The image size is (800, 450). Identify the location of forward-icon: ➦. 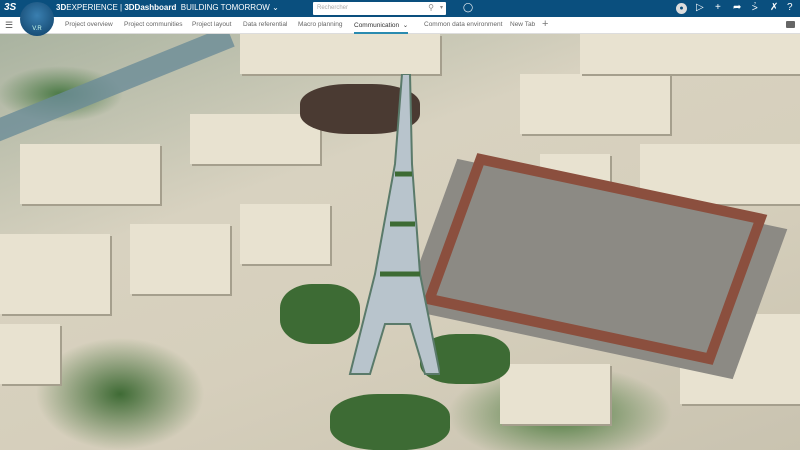
(737, 8).